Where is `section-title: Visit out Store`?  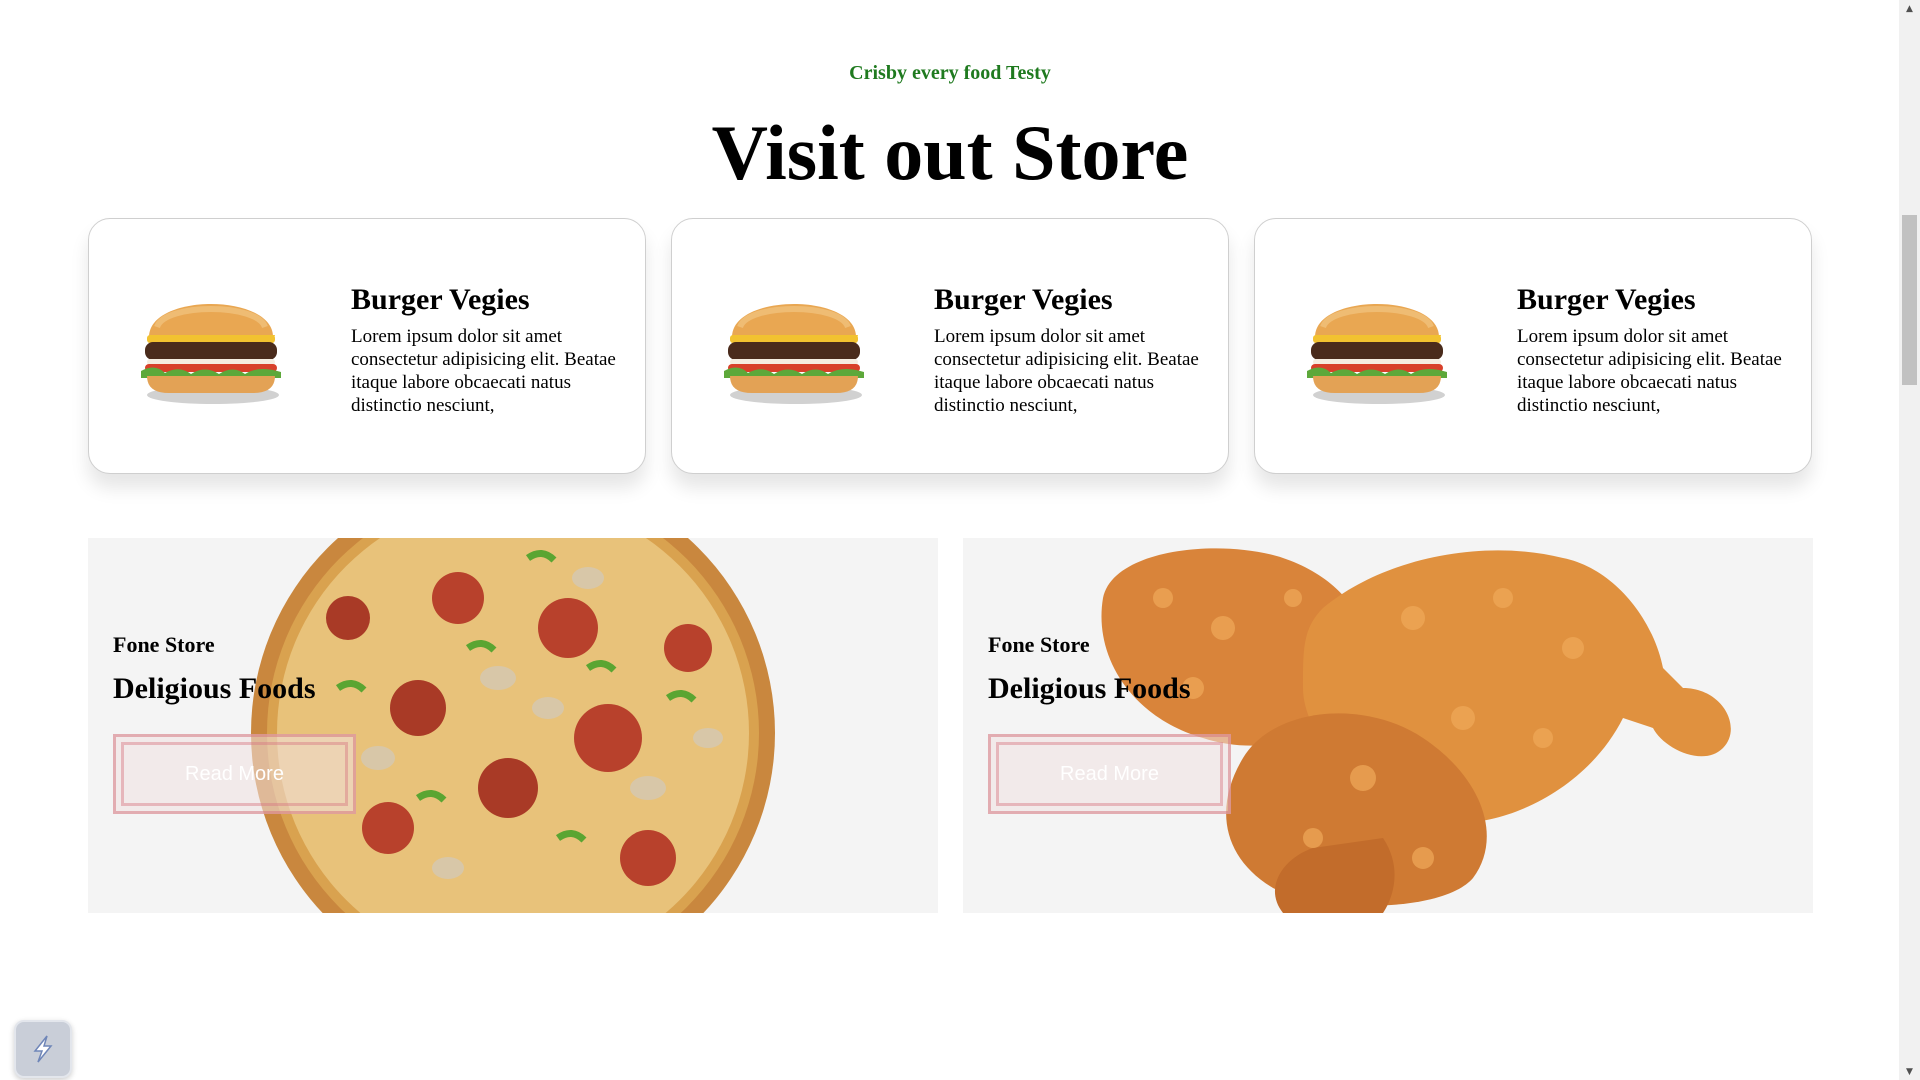
section-title: Visit out Store is located at coordinates (950, 152).